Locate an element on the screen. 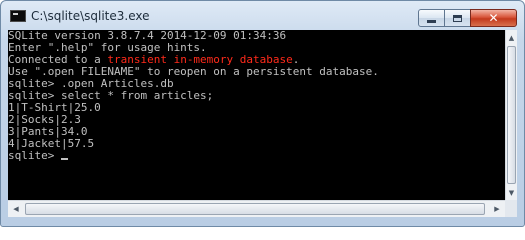 The width and height of the screenshot is (525, 240). scroll-left-button: ◀ is located at coordinates (16, 209).